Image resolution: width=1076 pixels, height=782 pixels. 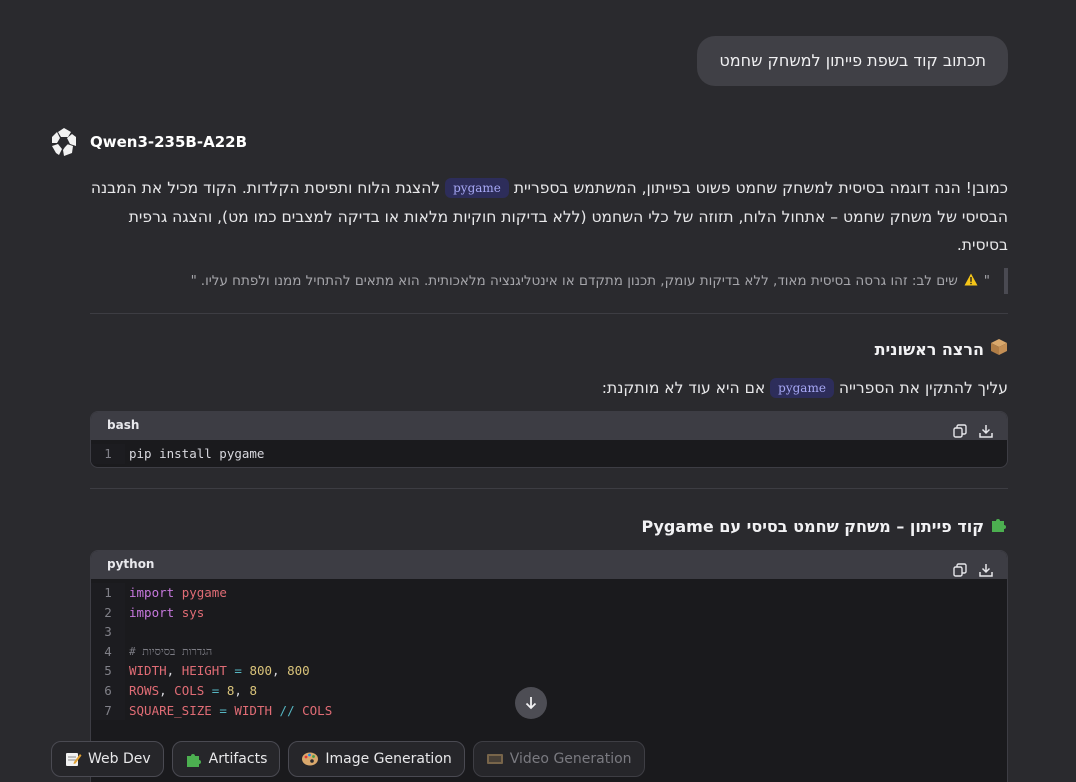 I want to click on code-comment: # הגדרות בסיסיות, so click(x=171, y=651).